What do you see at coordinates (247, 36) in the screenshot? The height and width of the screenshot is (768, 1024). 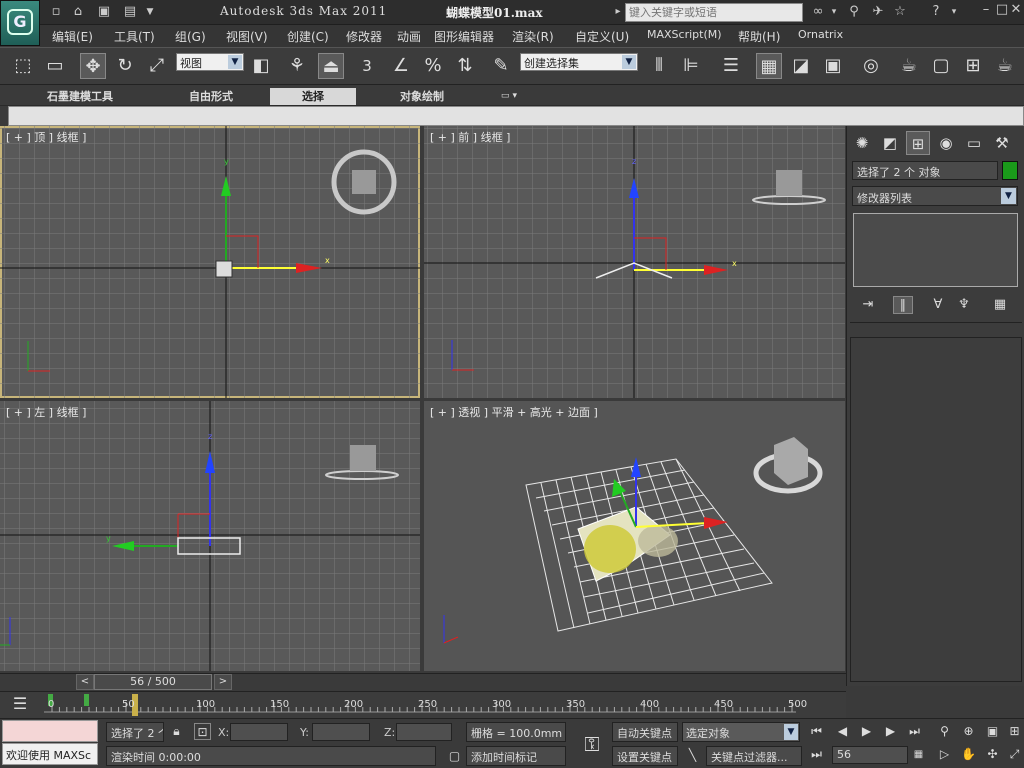 I see `menu-views: 视图(V)` at bounding box center [247, 36].